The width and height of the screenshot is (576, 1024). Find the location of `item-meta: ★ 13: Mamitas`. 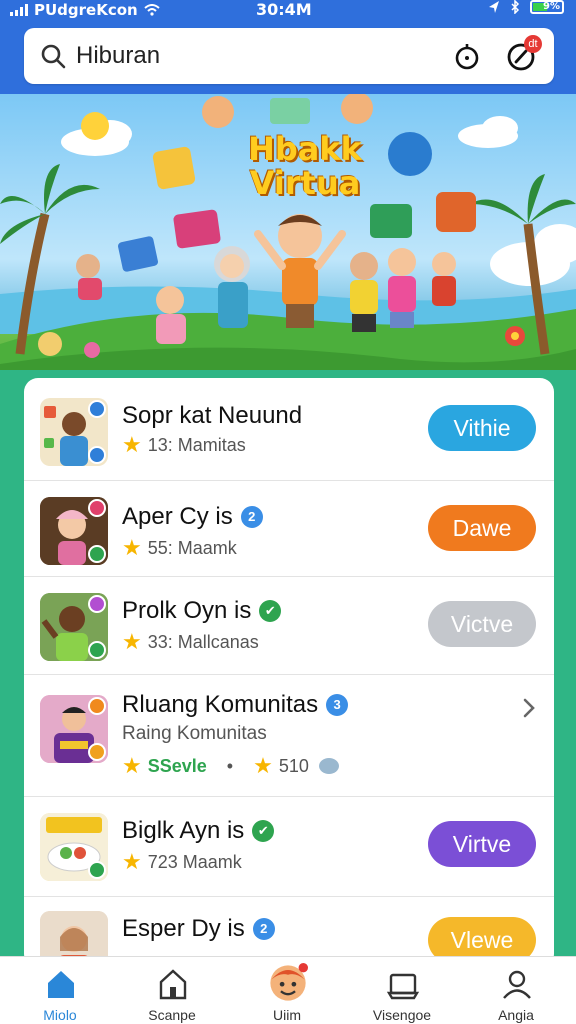

item-meta: ★ 13: Mamitas is located at coordinates (184, 444).